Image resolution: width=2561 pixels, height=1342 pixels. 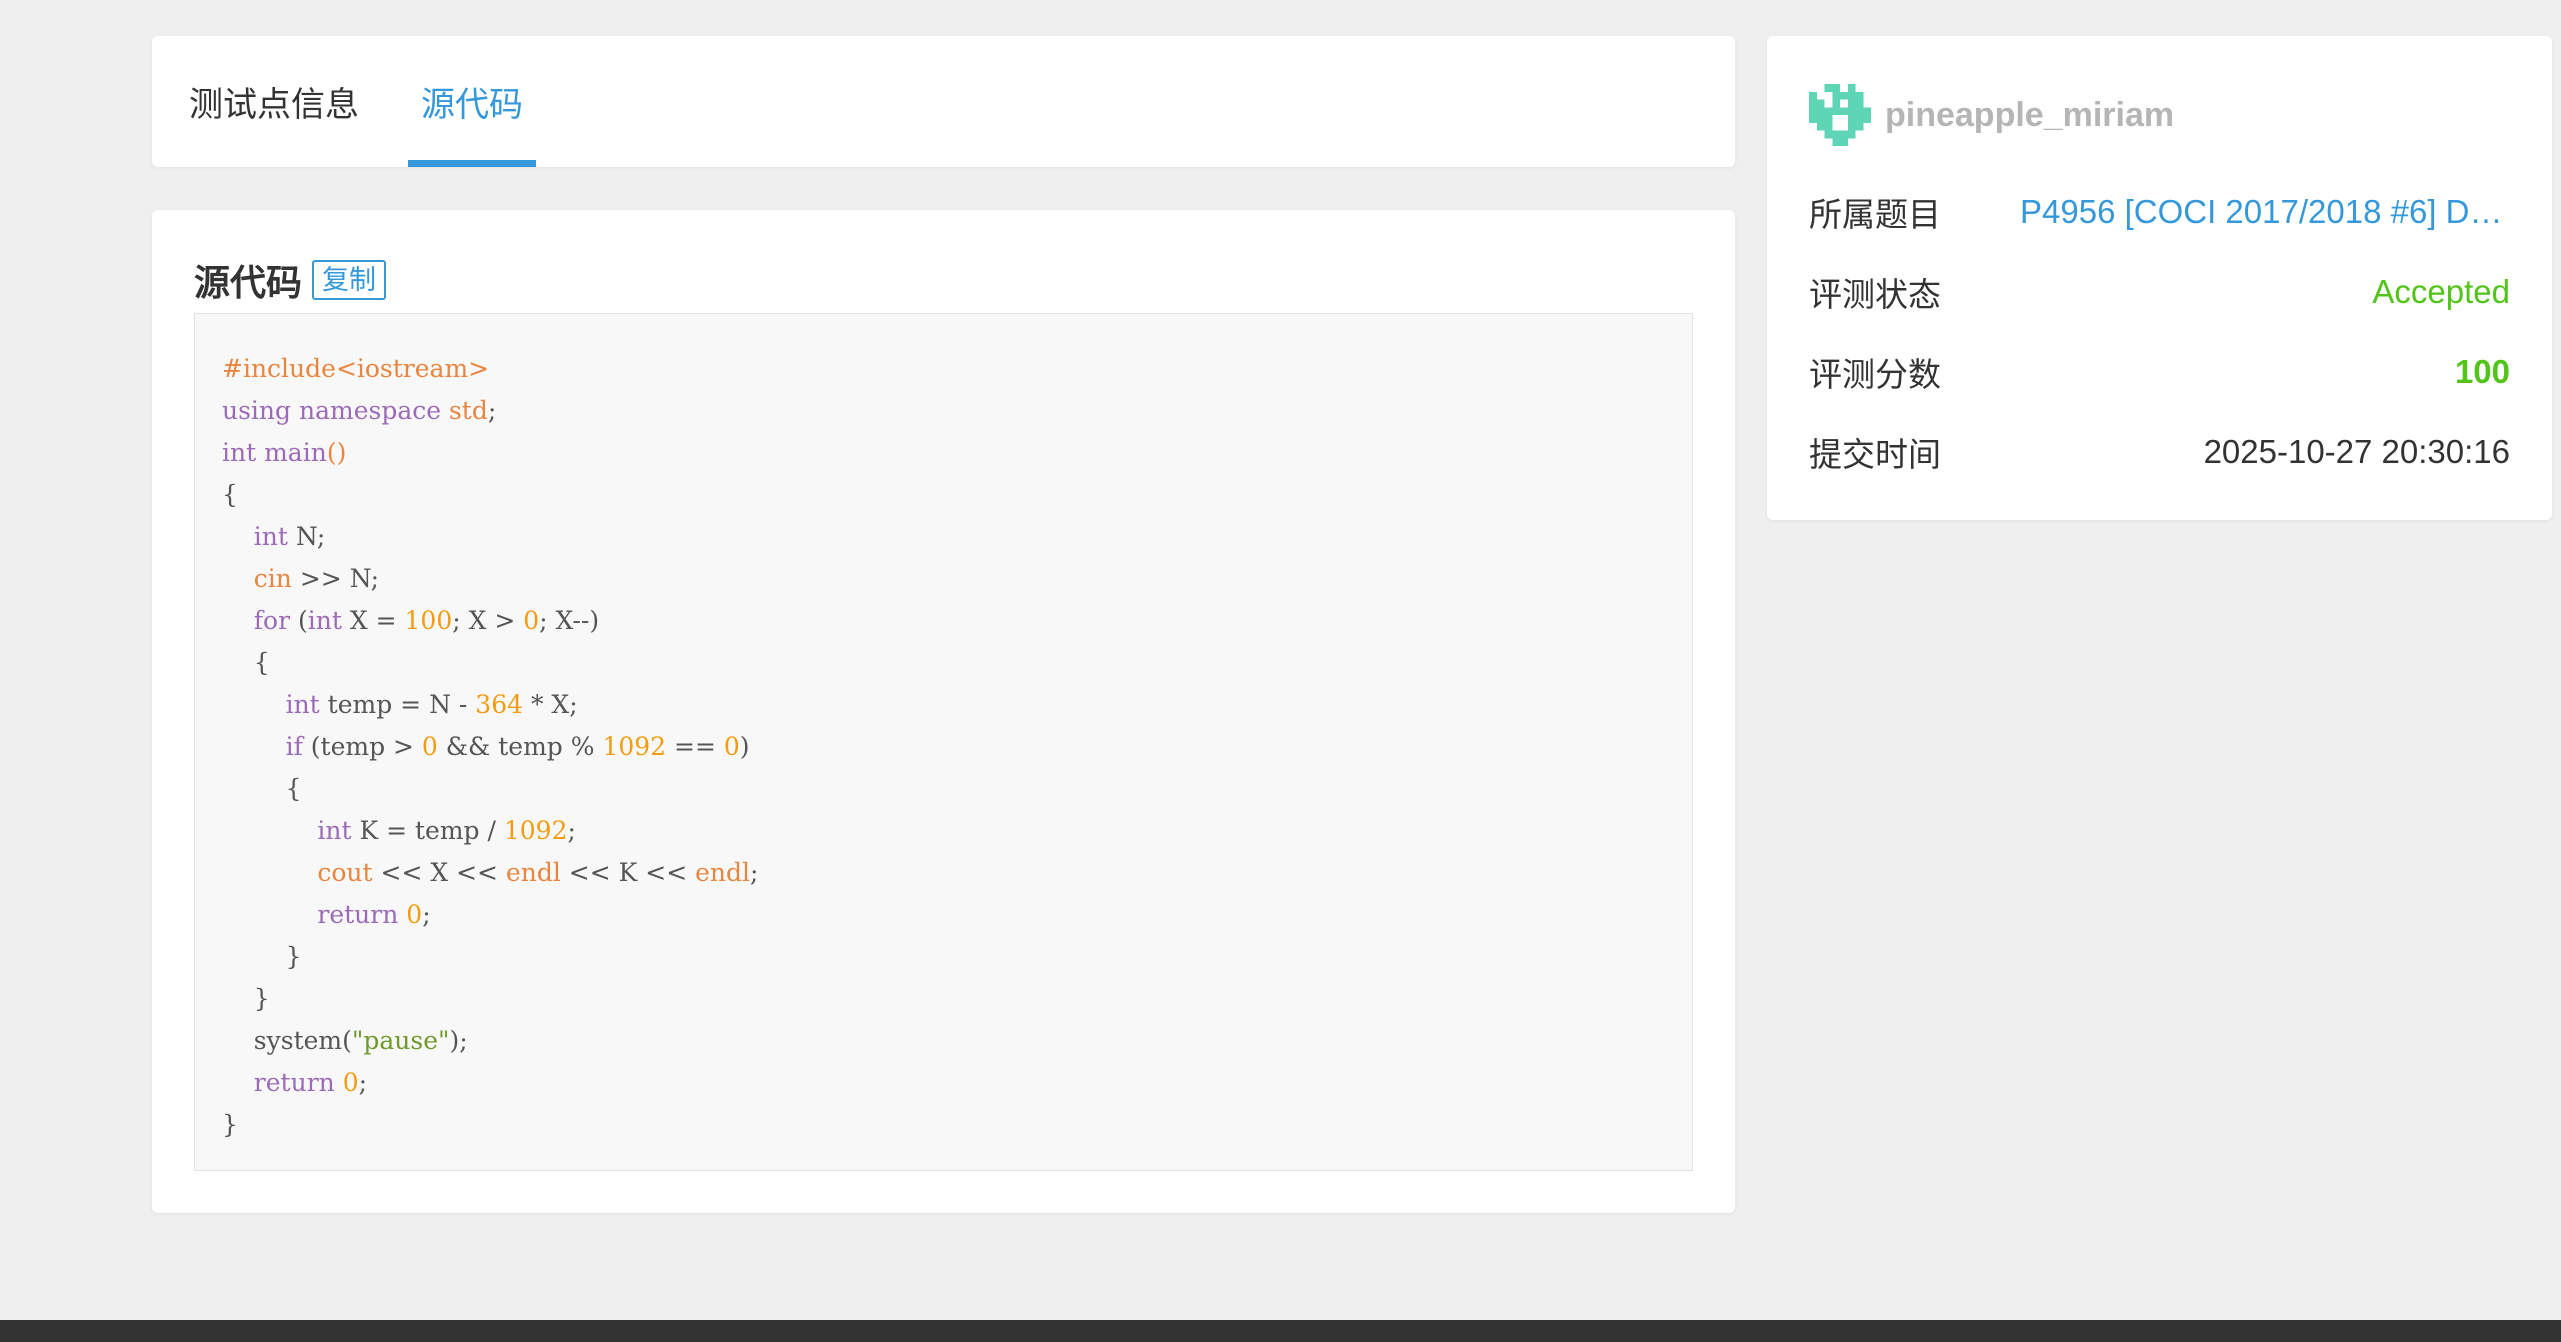 What do you see at coordinates (373, 620) in the screenshot?
I see `code-token: X =` at bounding box center [373, 620].